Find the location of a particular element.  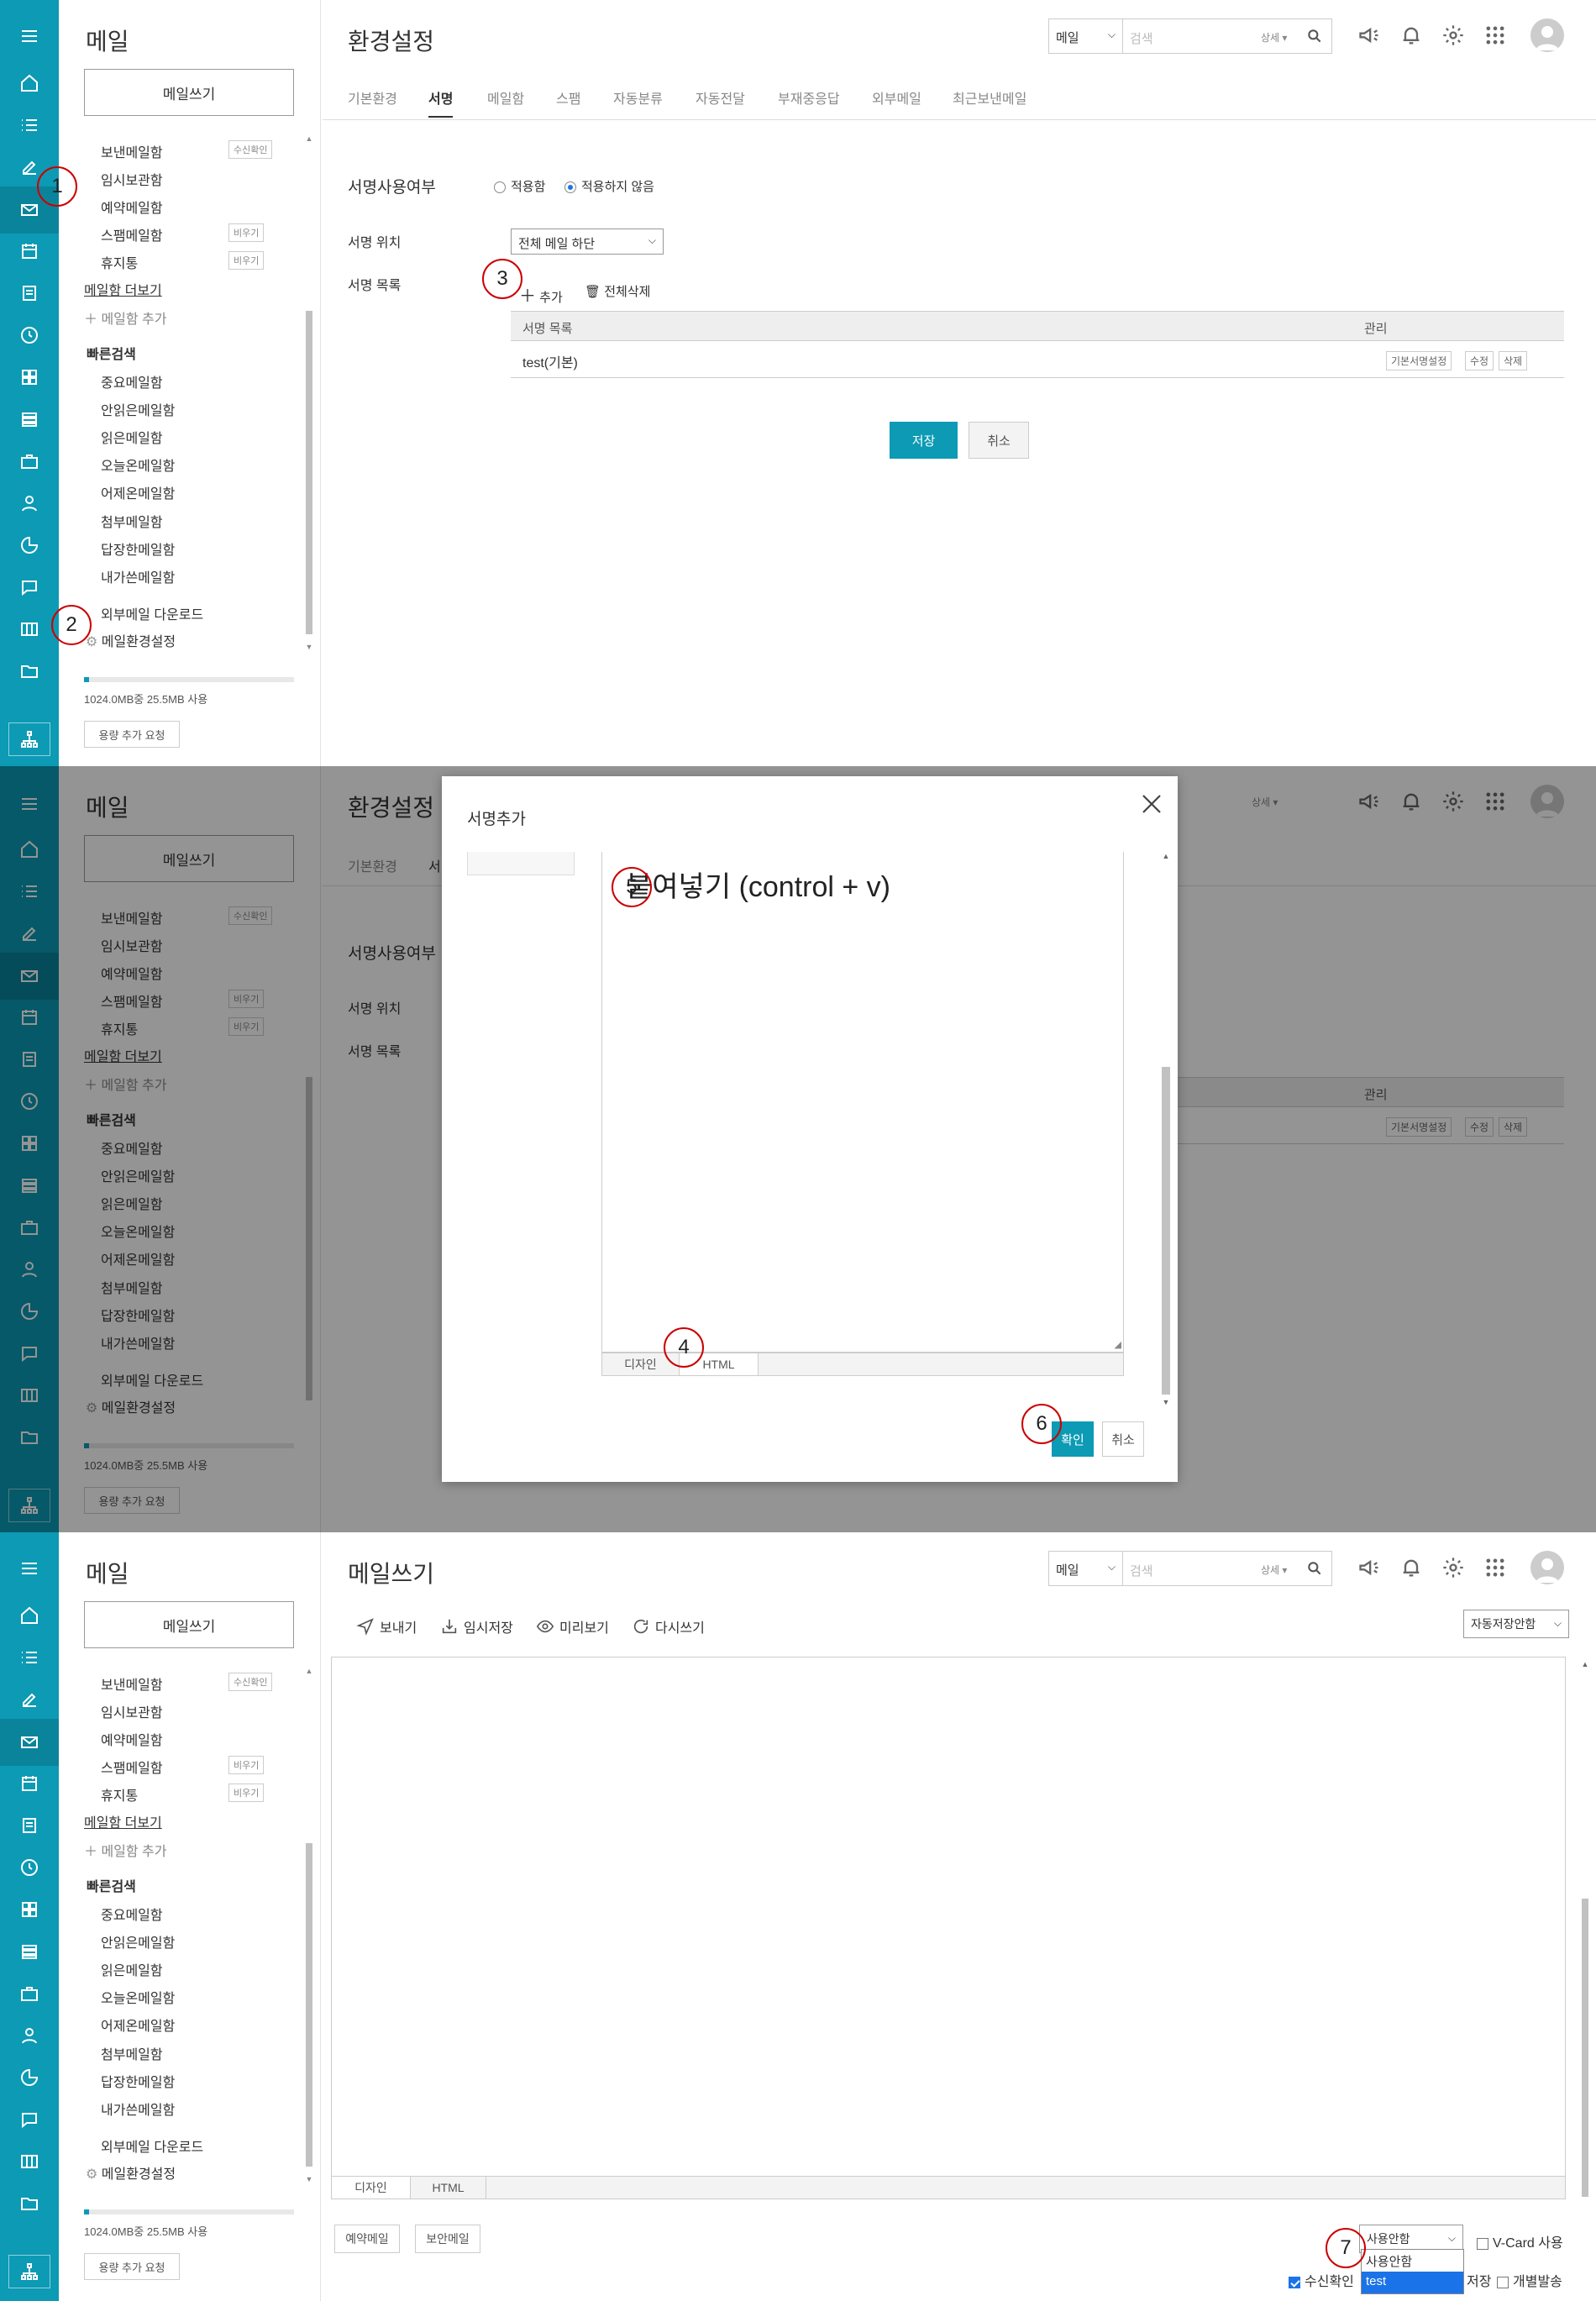

calendar-icon is located at coordinates (29, 1783).